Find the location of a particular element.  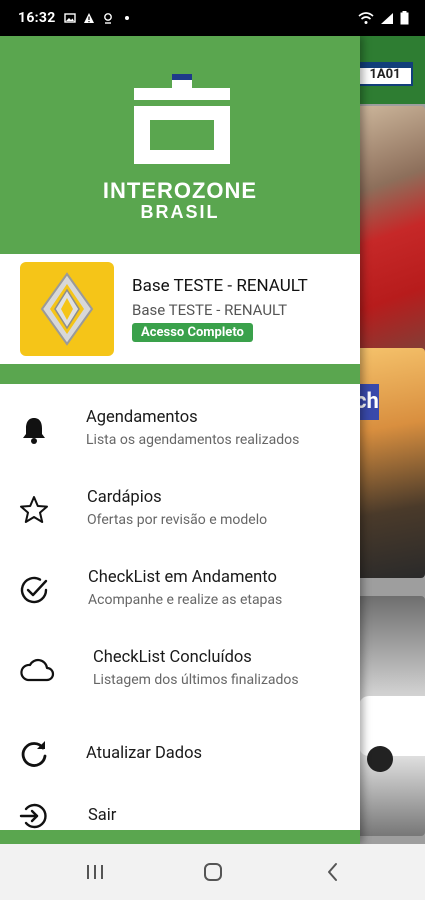

renault-diamond-icon is located at coordinates (67, 309).